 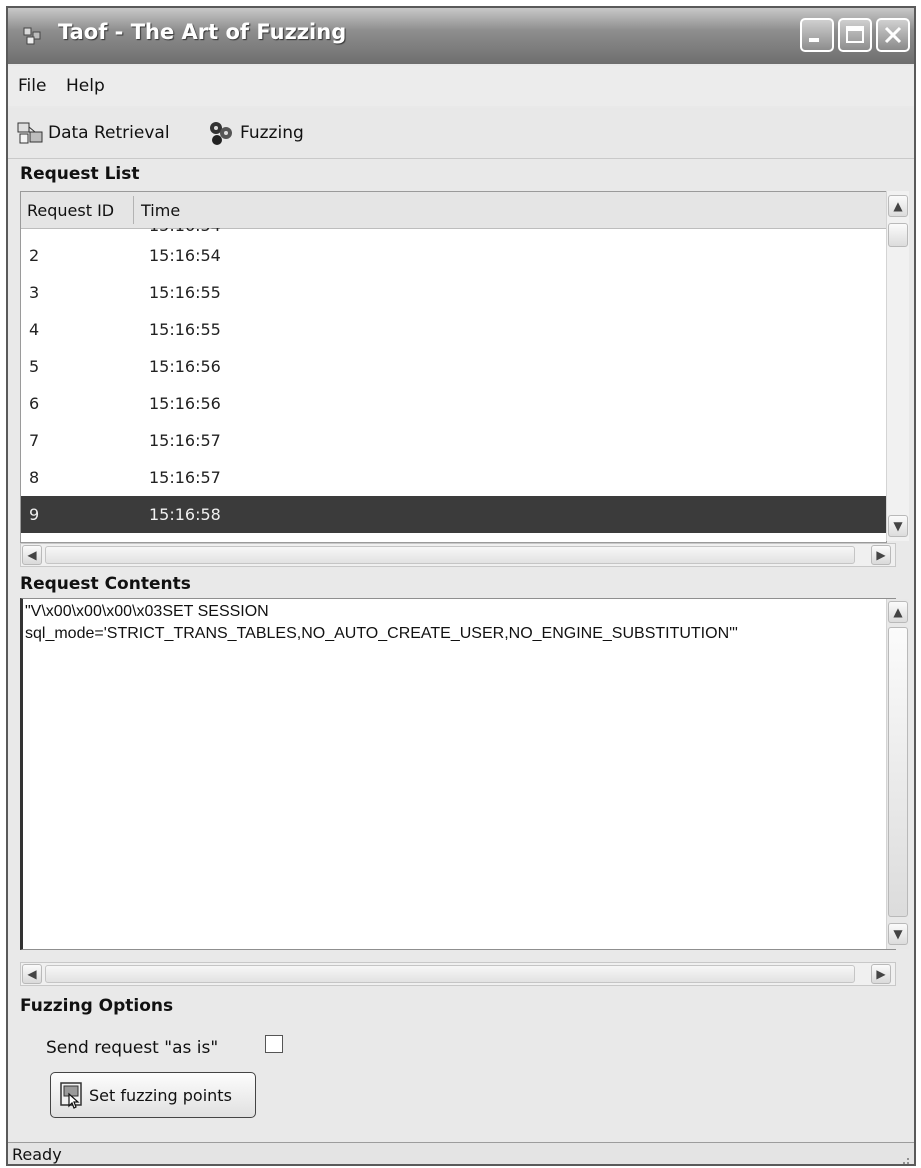 What do you see at coordinates (453, 329) in the screenshot?
I see `table-row: 4 15:16:55` at bounding box center [453, 329].